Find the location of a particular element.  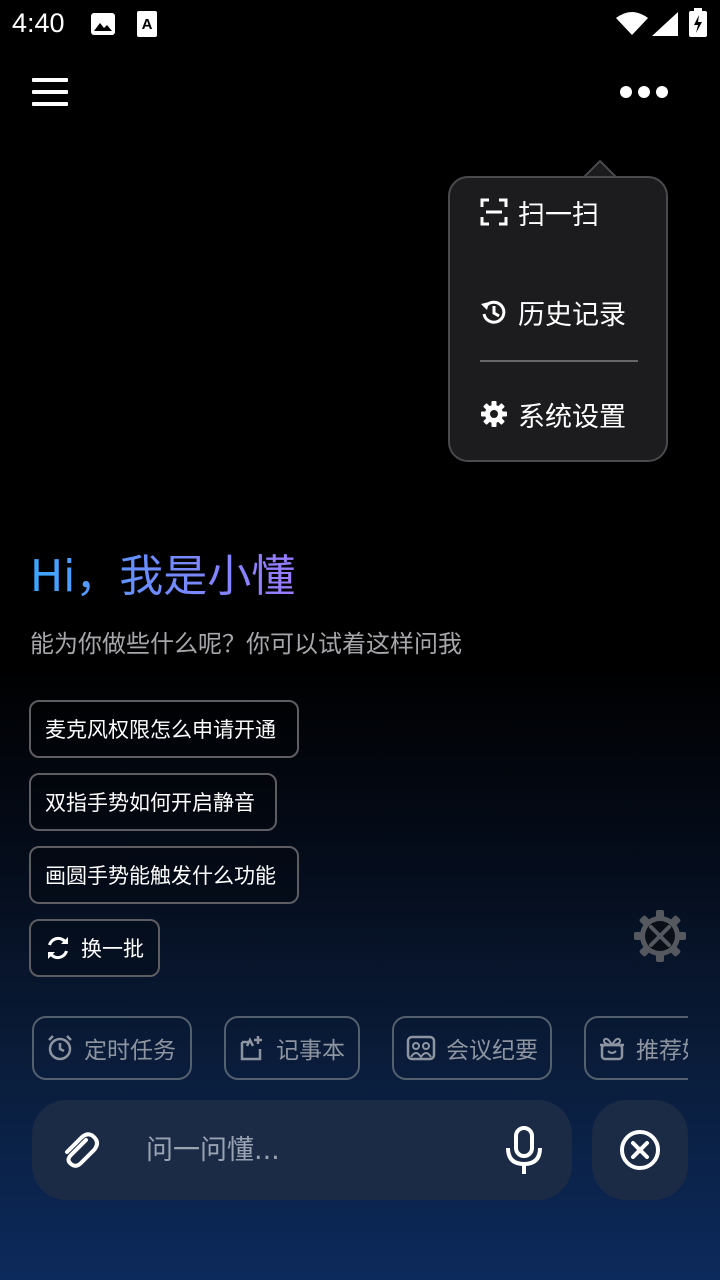

tools-gear-icon is located at coordinates (660, 936).